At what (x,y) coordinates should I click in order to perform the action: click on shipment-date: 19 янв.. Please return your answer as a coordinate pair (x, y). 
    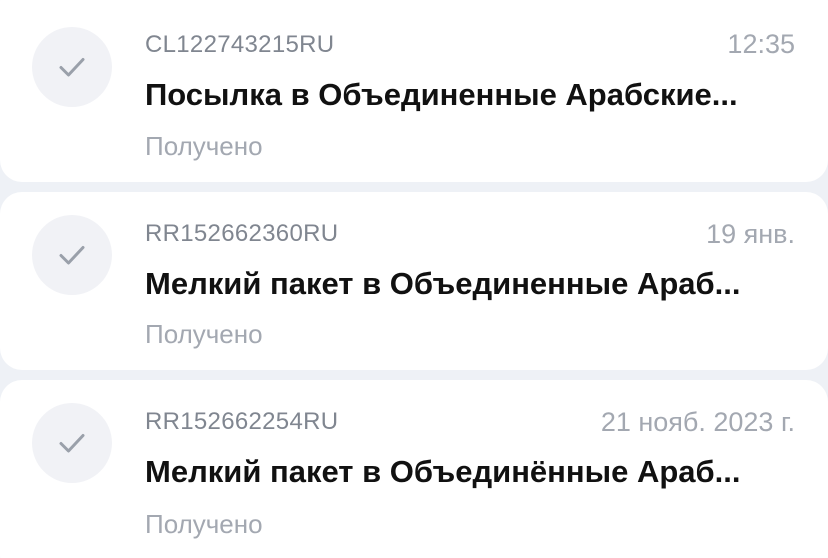
    Looking at the image, I should click on (750, 234).